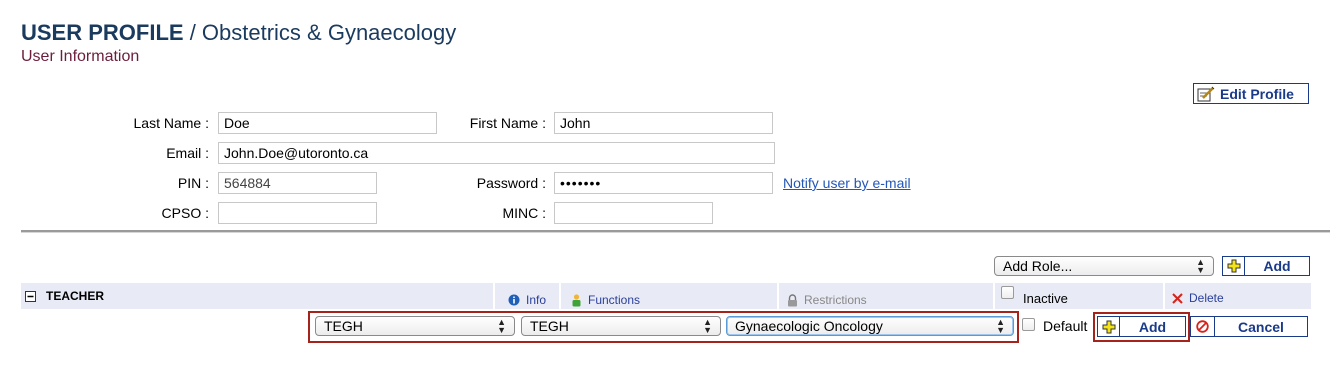 Image resolution: width=1330 pixels, height=366 pixels. I want to click on delete-x-icon, so click(1177, 298).